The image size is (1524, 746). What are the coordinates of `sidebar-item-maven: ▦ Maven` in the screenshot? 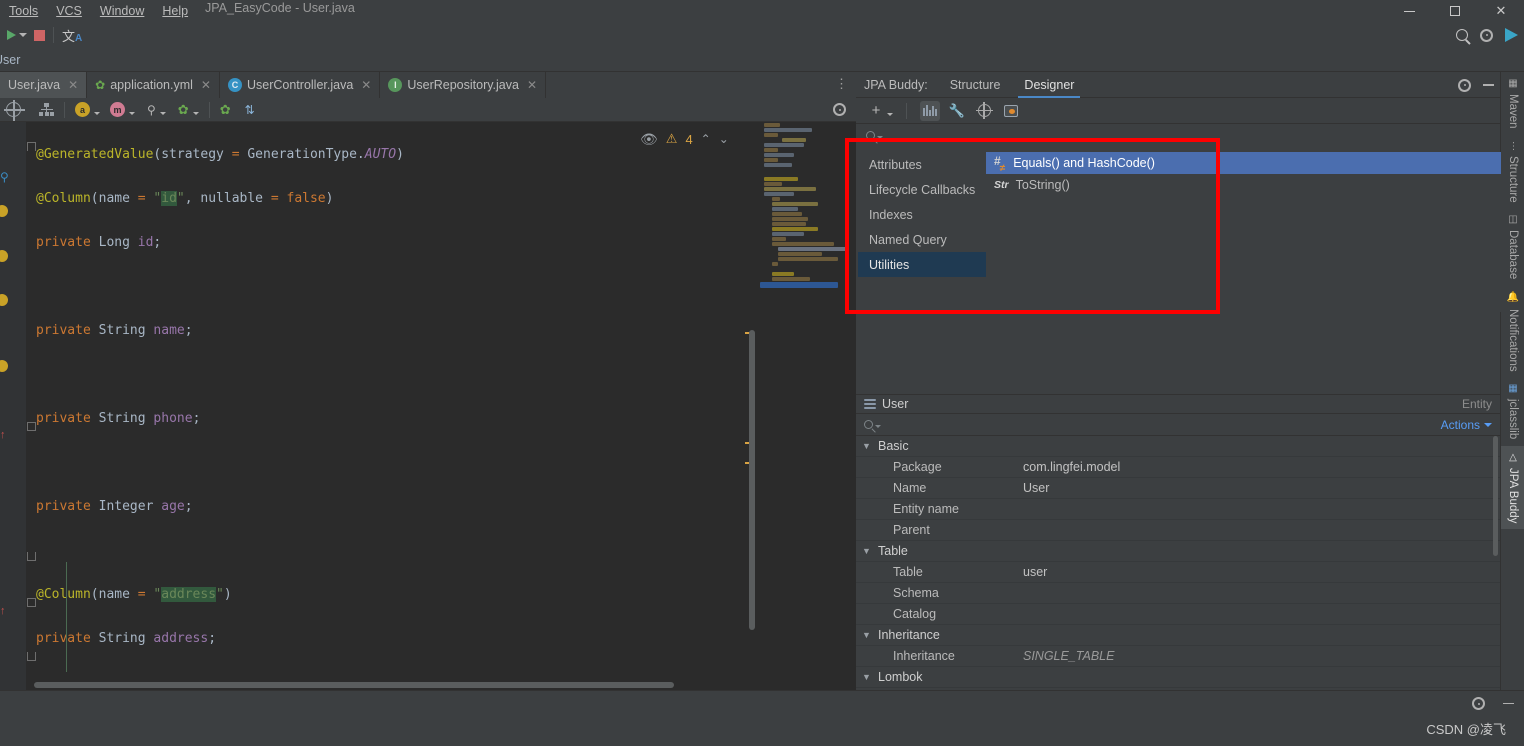 It's located at (1512, 103).